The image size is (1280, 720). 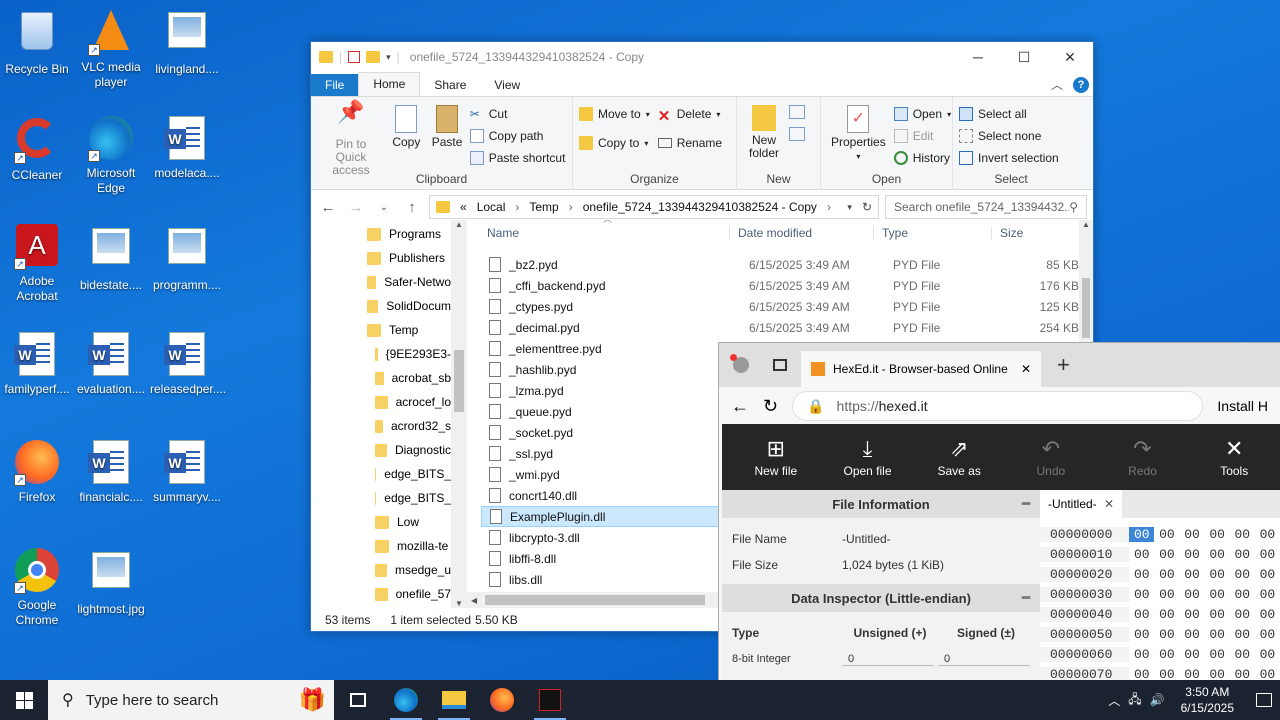 What do you see at coordinates (1011, 136) in the screenshot?
I see `select-none-button: Select none` at bounding box center [1011, 136].